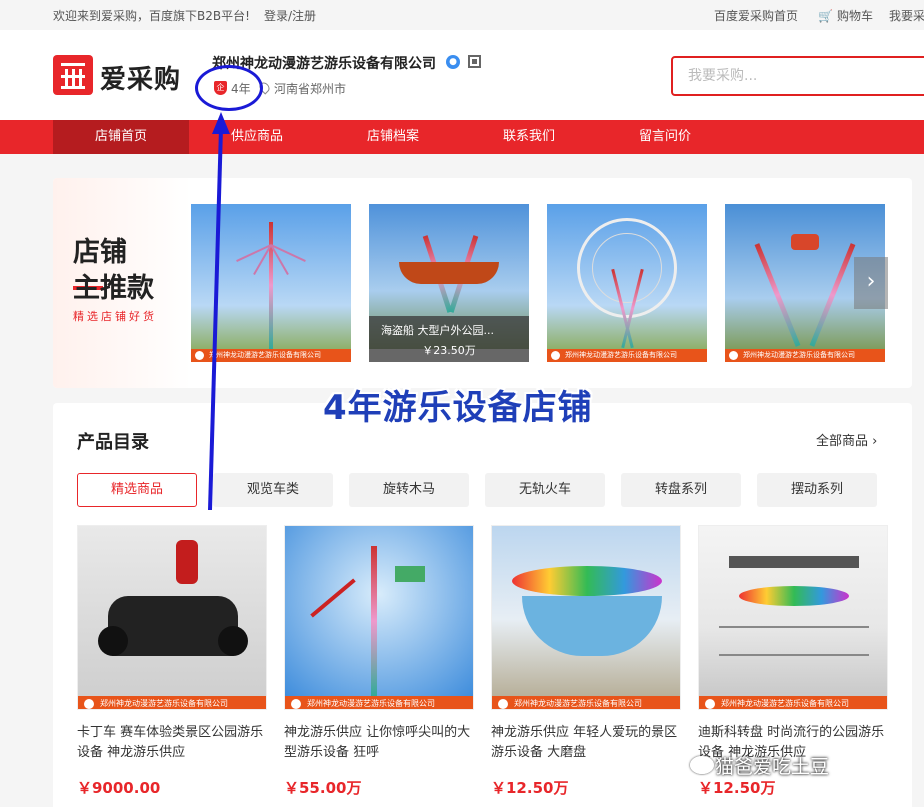 The height and width of the screenshot is (807, 924). I want to click on wechat-icon, so click(702, 765).